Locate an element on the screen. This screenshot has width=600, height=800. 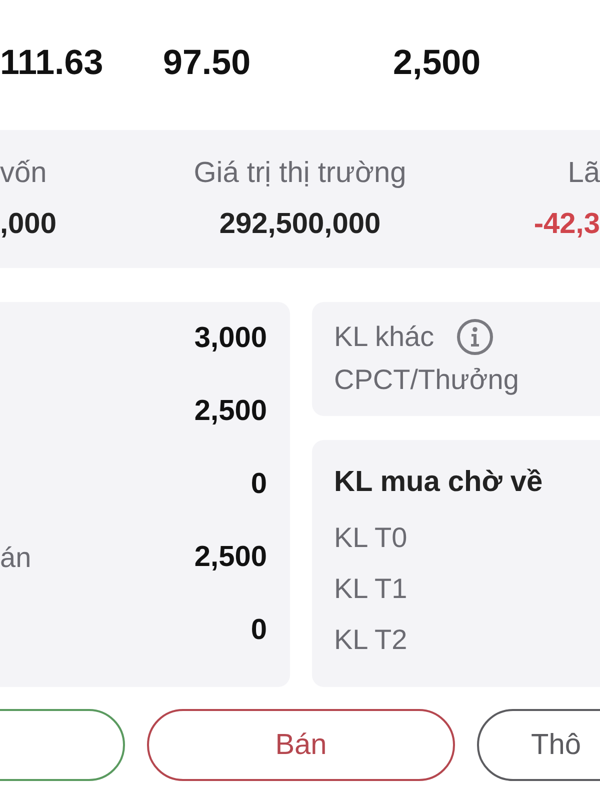
other-quantity-title: KL khác is located at coordinates (384, 337).